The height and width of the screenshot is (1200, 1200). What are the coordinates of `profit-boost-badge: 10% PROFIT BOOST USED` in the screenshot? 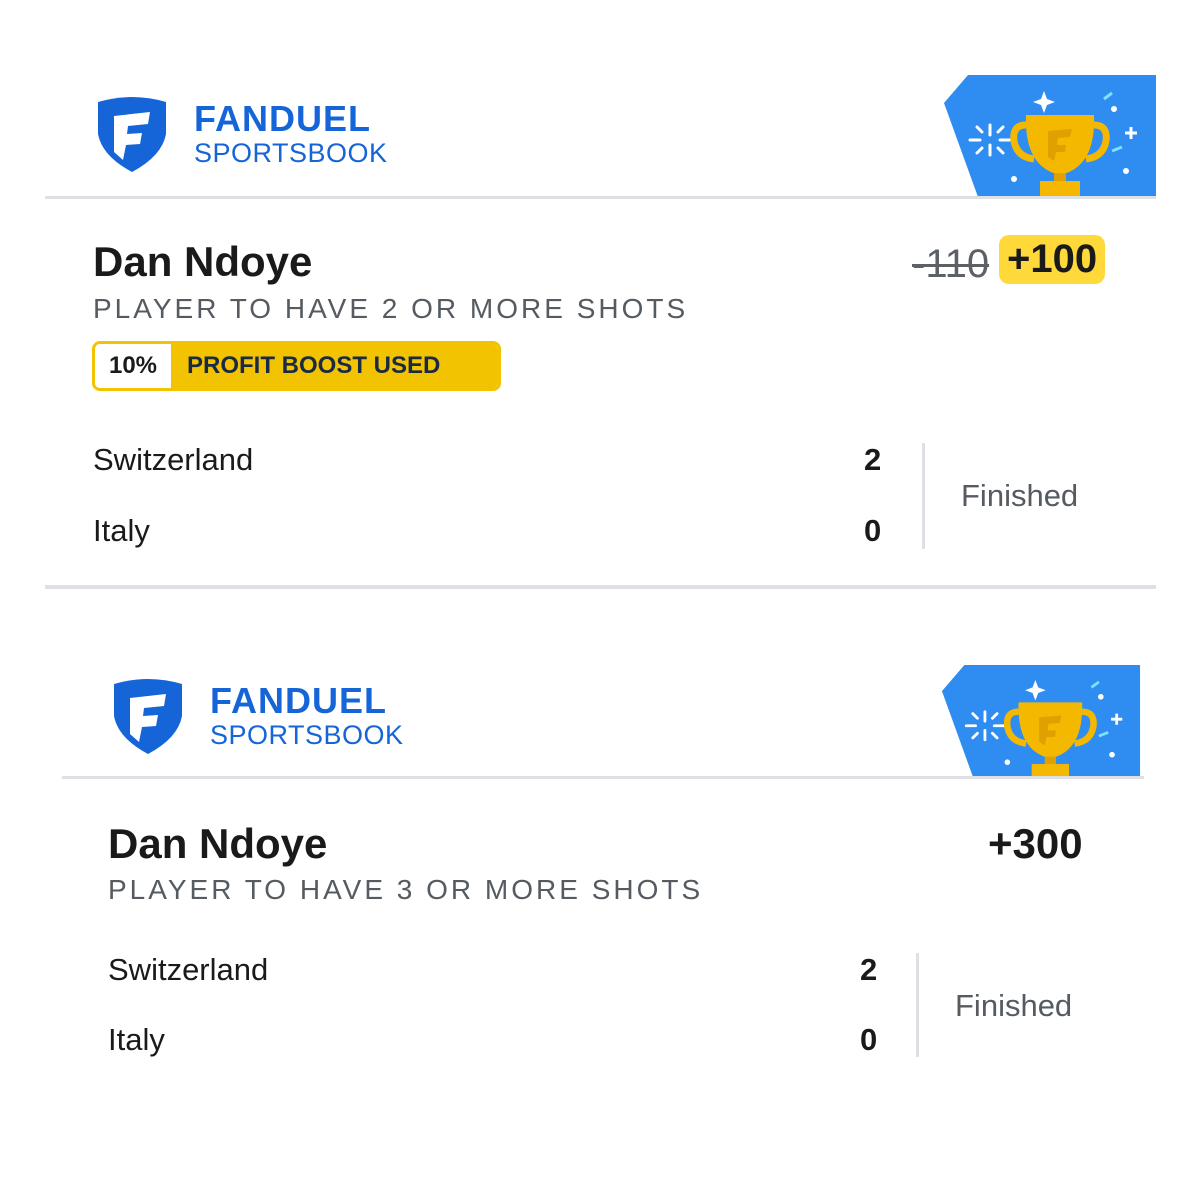 It's located at (296, 366).